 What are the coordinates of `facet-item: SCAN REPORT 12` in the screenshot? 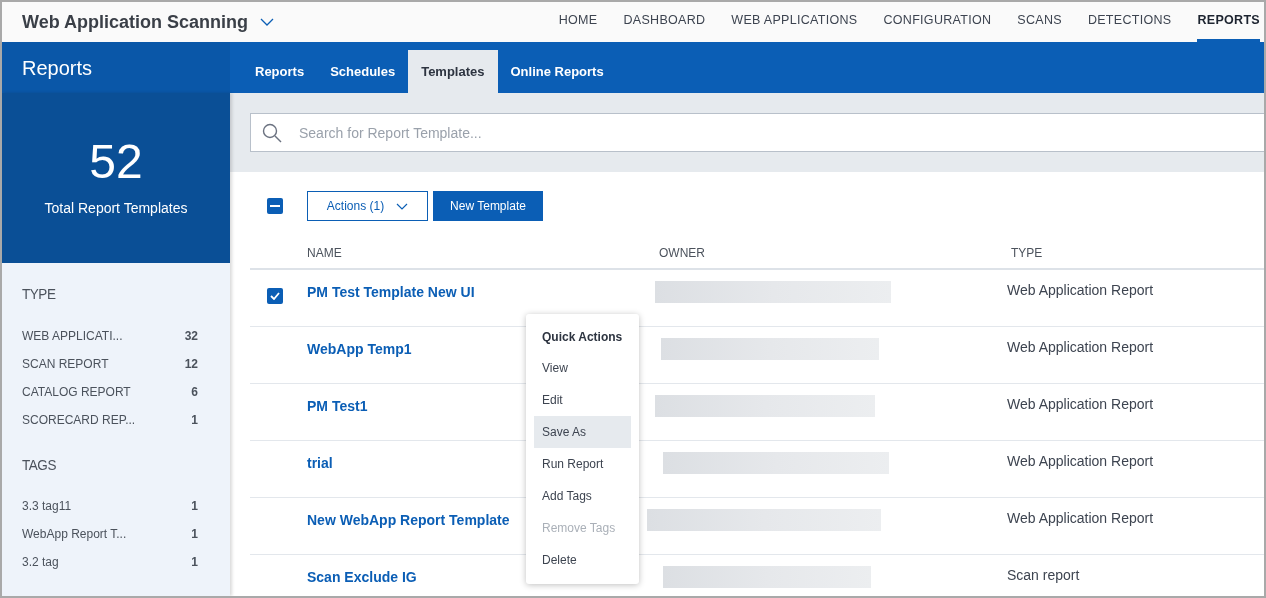 It's located at (116, 363).